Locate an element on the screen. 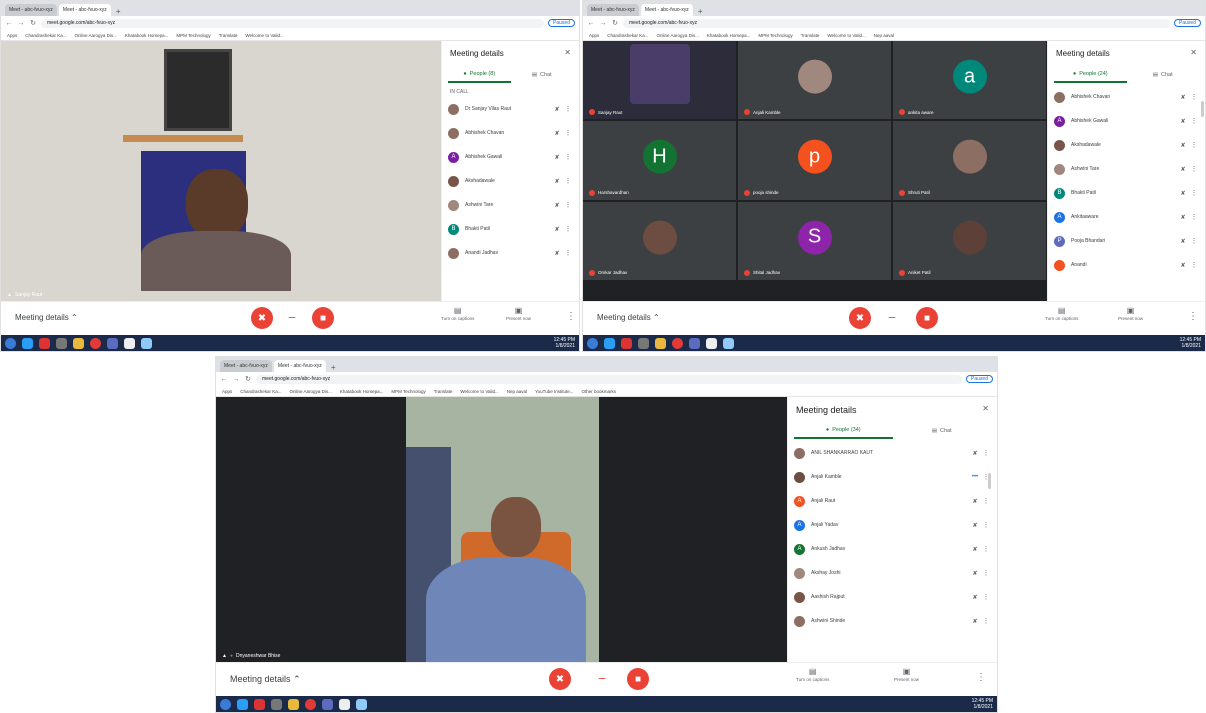  video-tile: Anjali Kamble is located at coordinates (814, 80).